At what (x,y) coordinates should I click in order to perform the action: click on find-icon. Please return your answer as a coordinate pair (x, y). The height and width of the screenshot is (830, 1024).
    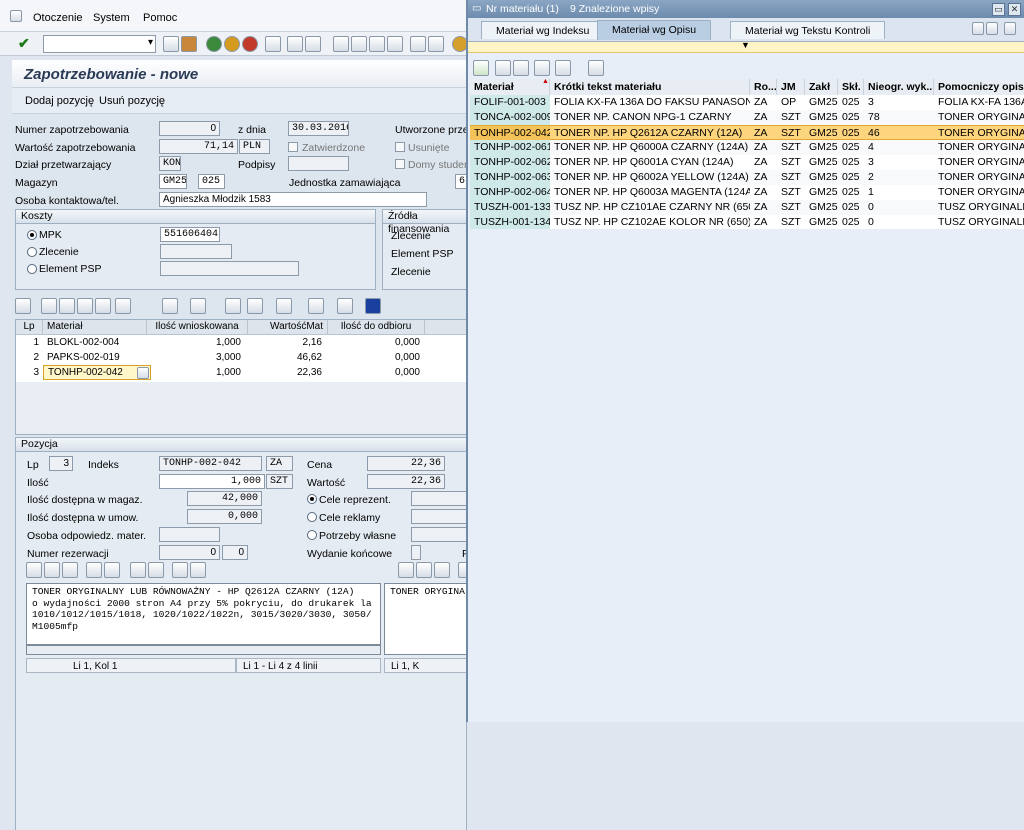
    Looking at the image, I should click on (295, 44).